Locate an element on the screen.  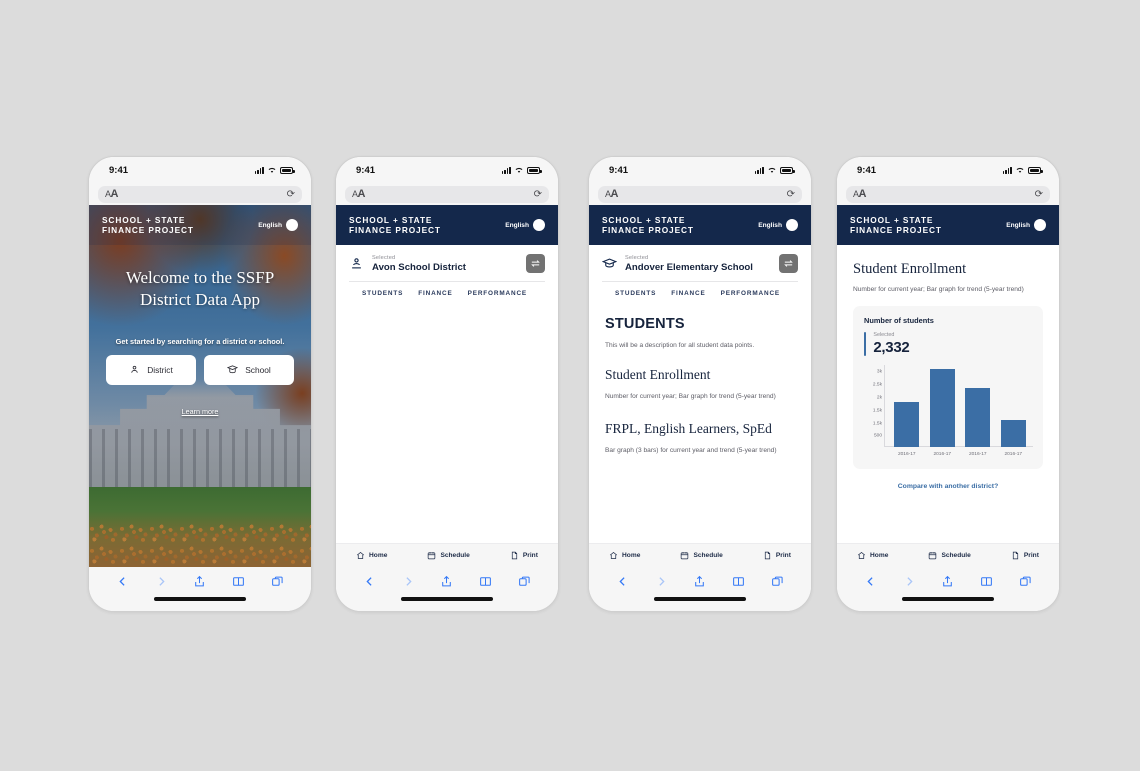
browser-toolbar is located at coordinates (948, 581).